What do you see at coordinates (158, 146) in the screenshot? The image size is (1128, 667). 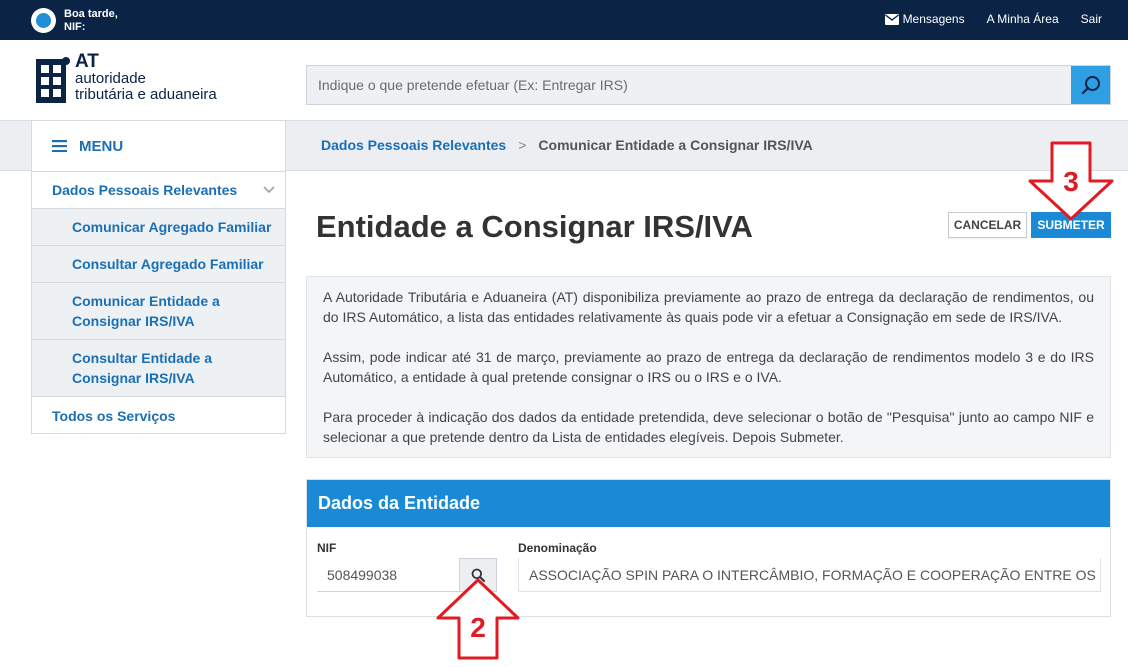 I see `menu-toggle: MENU` at bounding box center [158, 146].